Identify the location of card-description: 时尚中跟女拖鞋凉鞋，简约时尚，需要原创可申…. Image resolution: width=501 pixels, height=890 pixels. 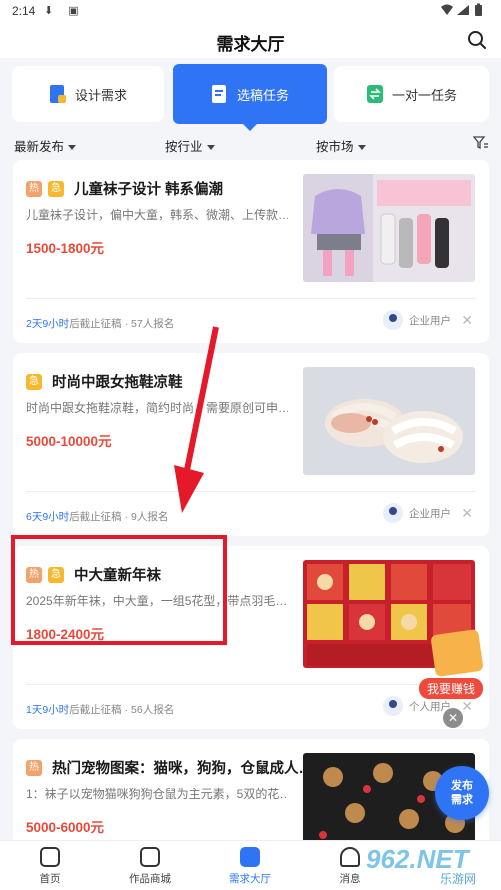
(157, 408).